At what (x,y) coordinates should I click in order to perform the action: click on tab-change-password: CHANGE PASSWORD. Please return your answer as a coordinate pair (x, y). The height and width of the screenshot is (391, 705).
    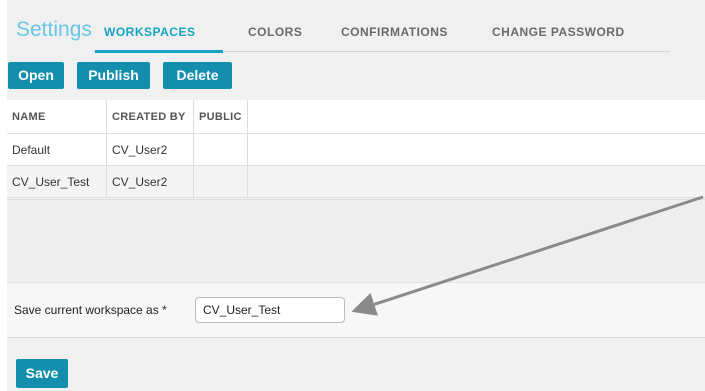
    Looking at the image, I should click on (558, 32).